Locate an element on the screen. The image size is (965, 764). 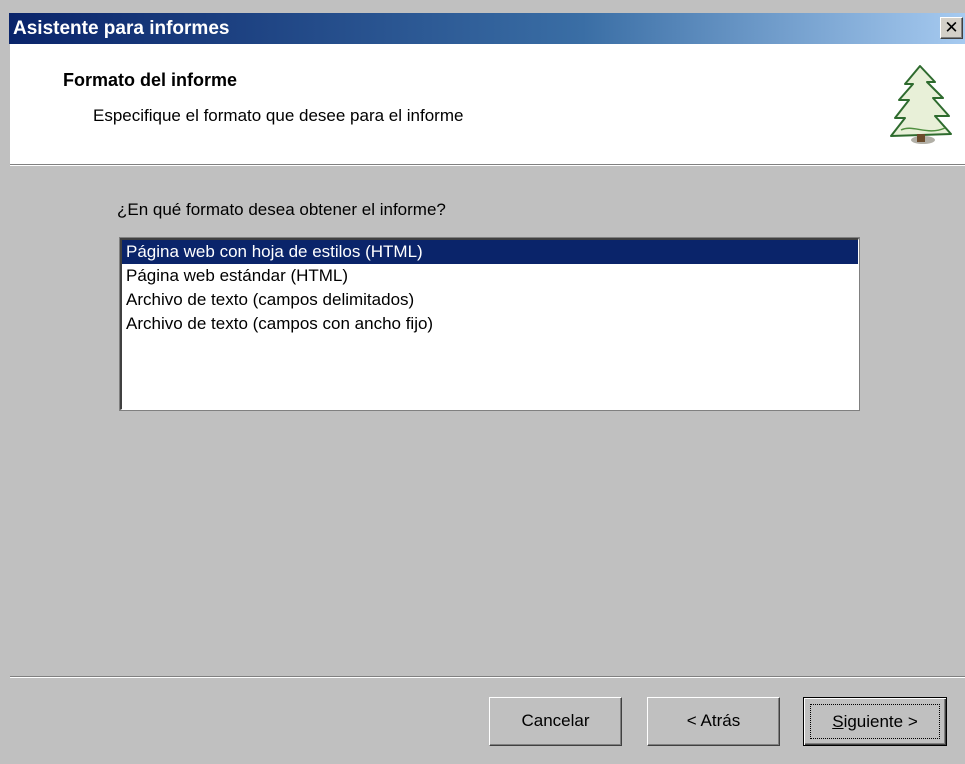
next-button: Siguiente > is located at coordinates (875, 721).